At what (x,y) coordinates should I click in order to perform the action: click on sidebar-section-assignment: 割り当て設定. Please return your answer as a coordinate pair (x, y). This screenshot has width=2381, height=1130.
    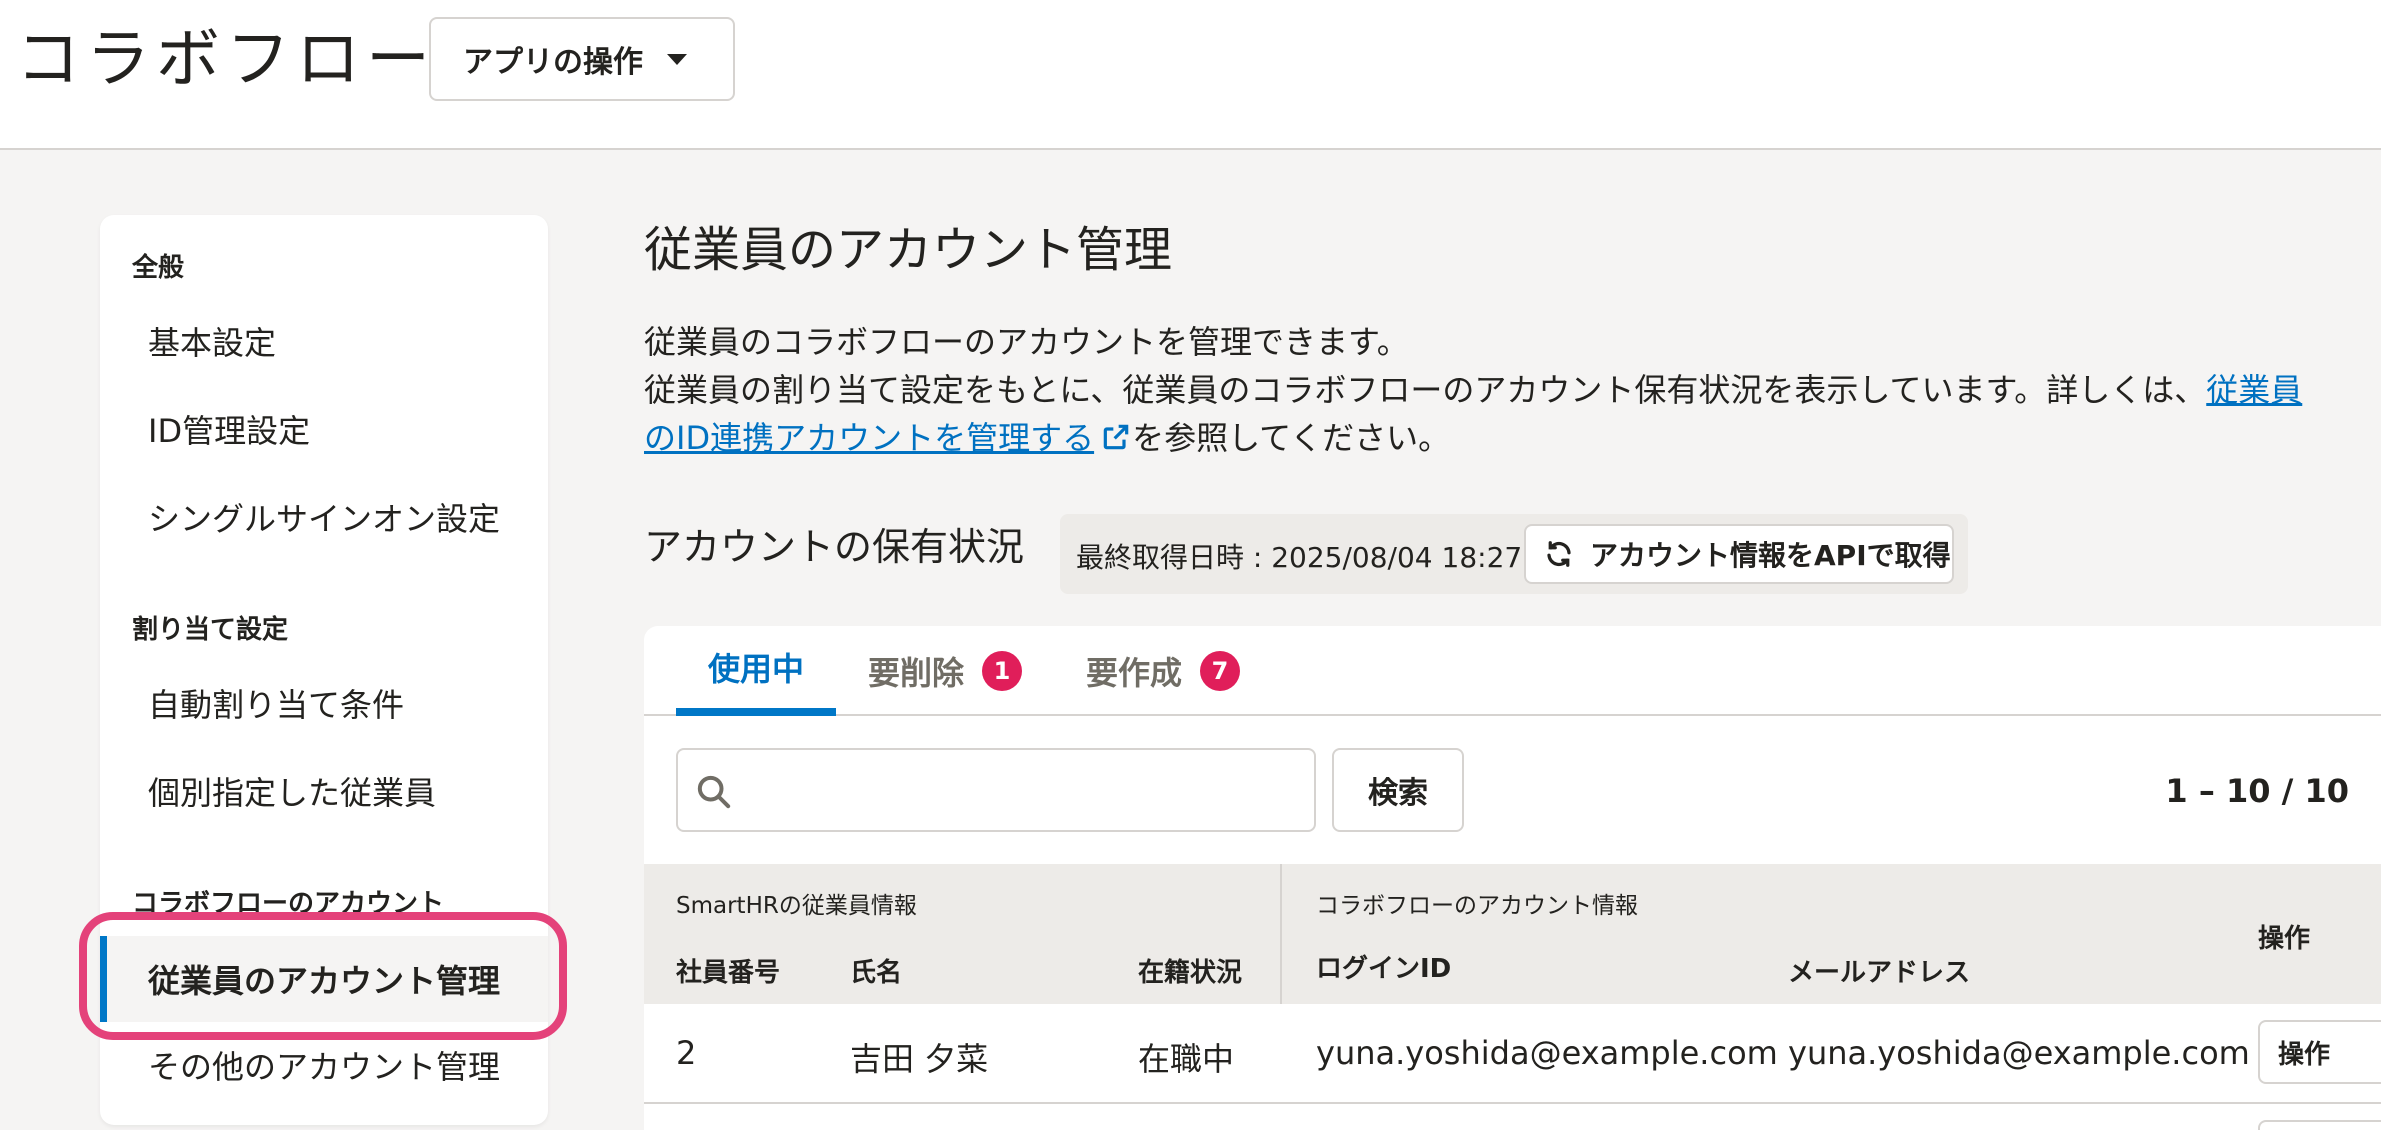
    Looking at the image, I should click on (210, 630).